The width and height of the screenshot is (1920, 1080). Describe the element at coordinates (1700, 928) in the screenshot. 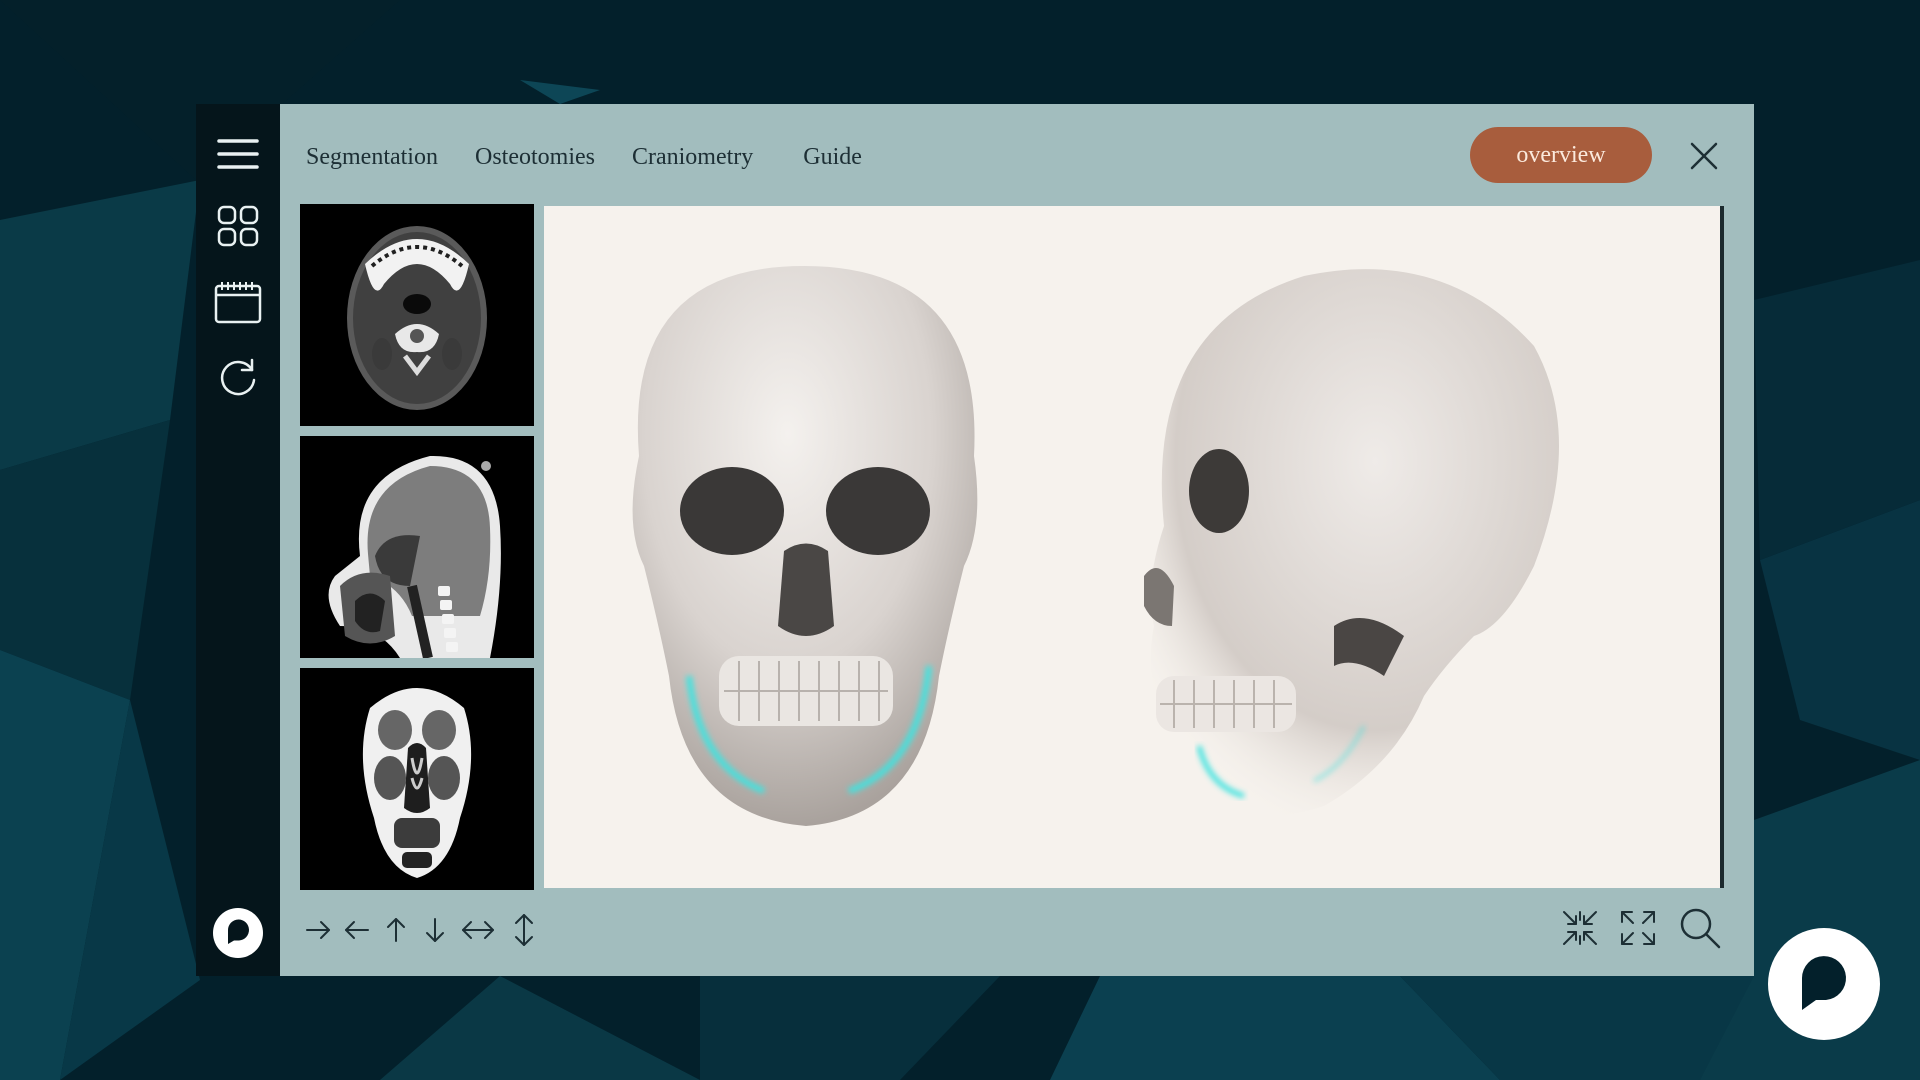

I see `search-icon` at that location.